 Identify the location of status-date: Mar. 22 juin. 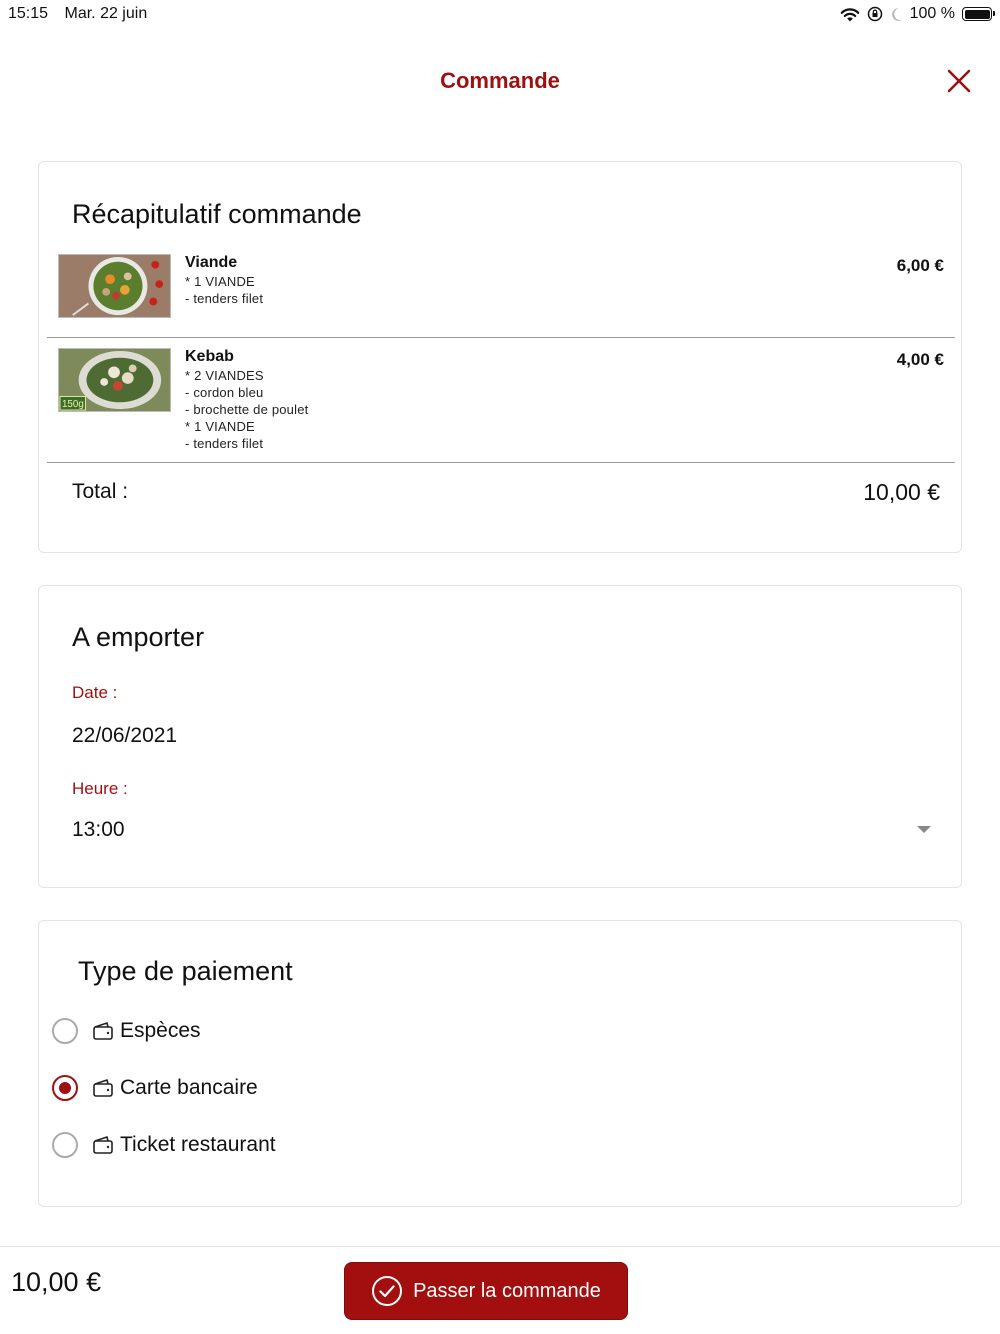
(106, 13).